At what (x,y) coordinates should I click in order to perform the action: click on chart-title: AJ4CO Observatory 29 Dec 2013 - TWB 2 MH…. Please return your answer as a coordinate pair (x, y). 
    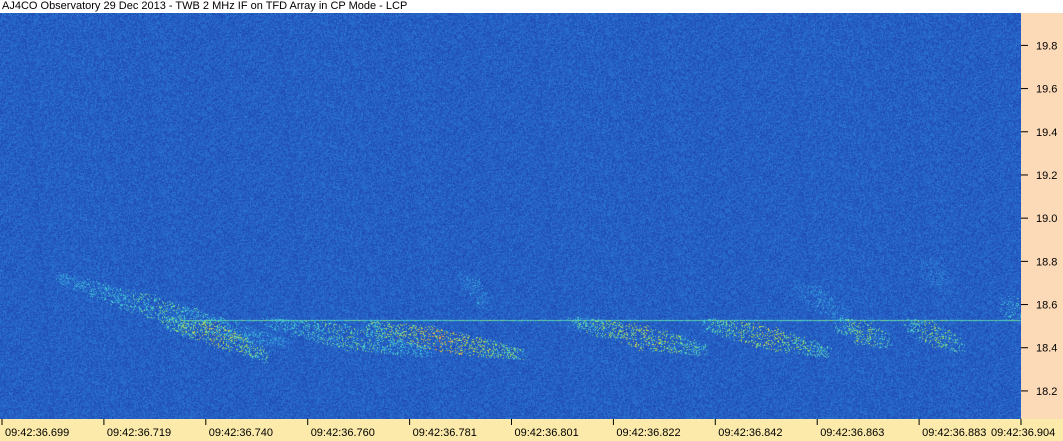
    Looking at the image, I should click on (205, 6).